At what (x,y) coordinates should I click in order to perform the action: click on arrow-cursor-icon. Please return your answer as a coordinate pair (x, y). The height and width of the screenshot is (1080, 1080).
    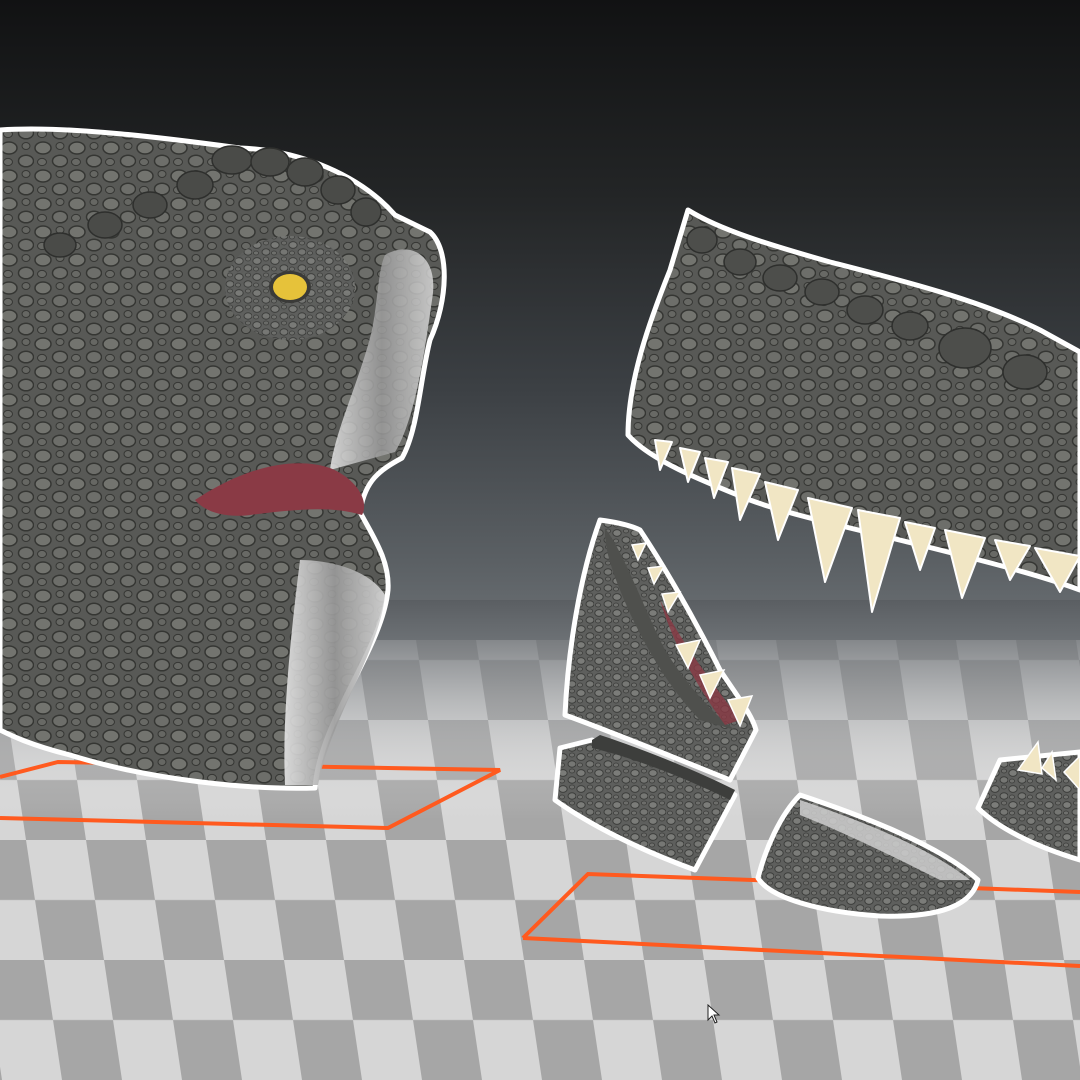
    Looking at the image, I should click on (714, 1014).